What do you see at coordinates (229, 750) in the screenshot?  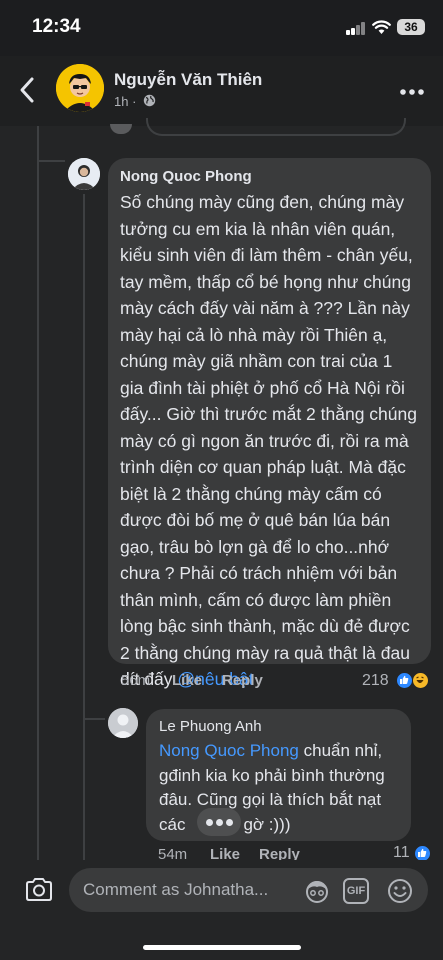 I see `mention-link: Nong Quoc Phong` at bounding box center [229, 750].